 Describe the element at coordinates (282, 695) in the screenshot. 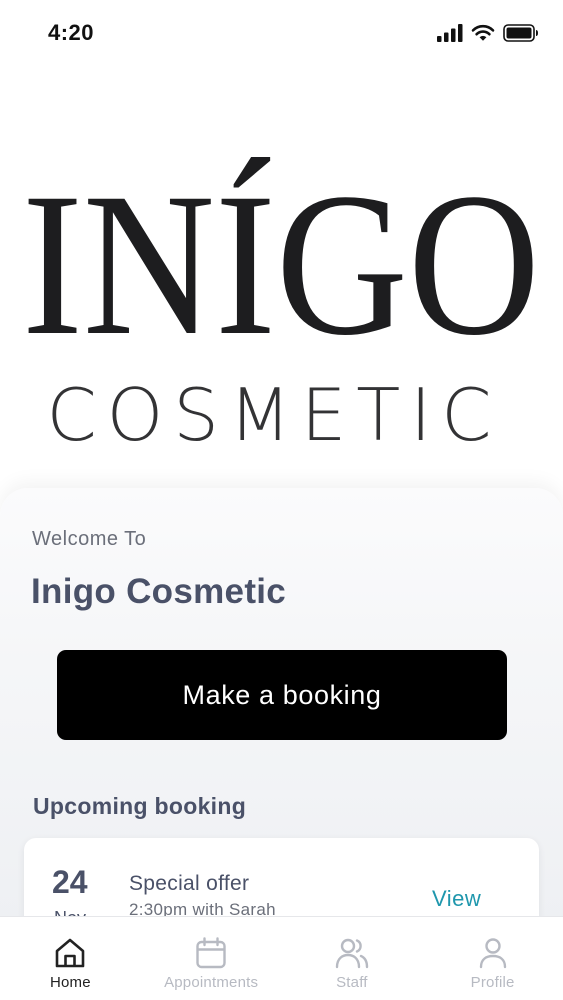

I see `make-booking-button: Make a booking` at that location.